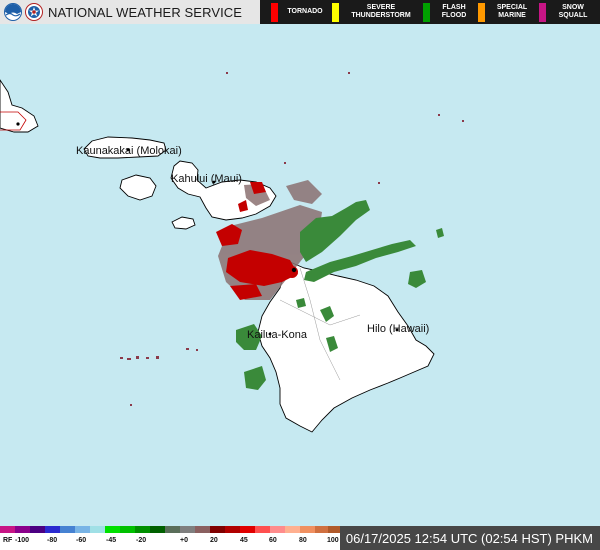 The image size is (600, 550). I want to click on legend-swatch-special-marine, so click(481, 12).